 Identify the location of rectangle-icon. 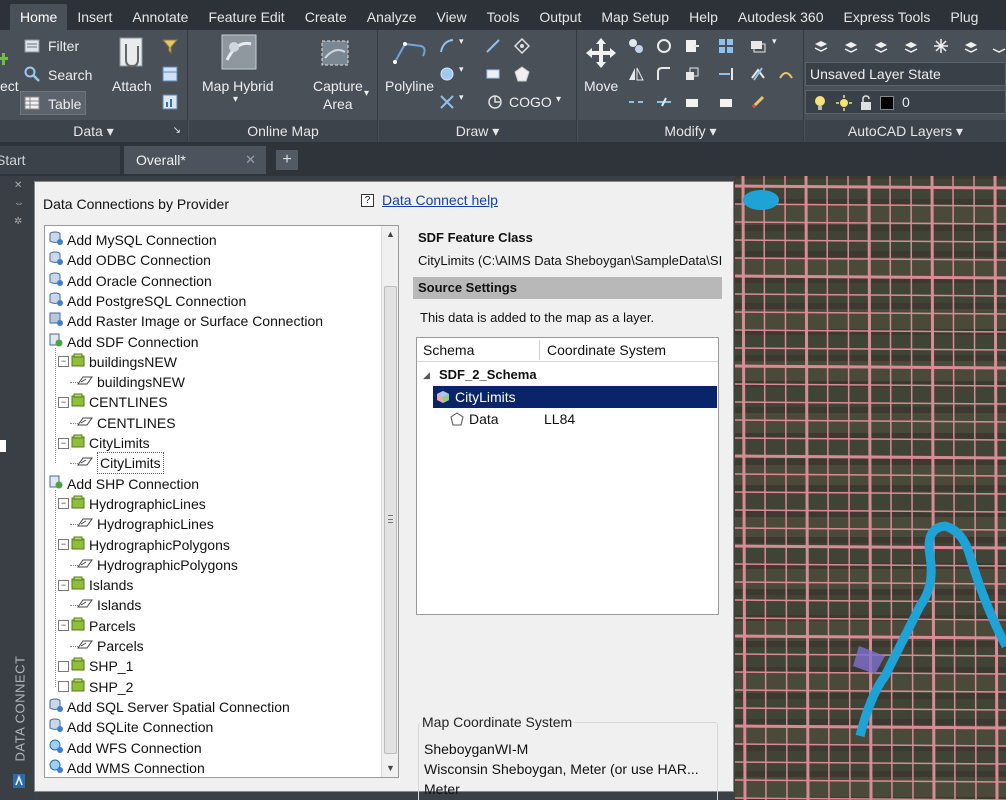
(493, 74).